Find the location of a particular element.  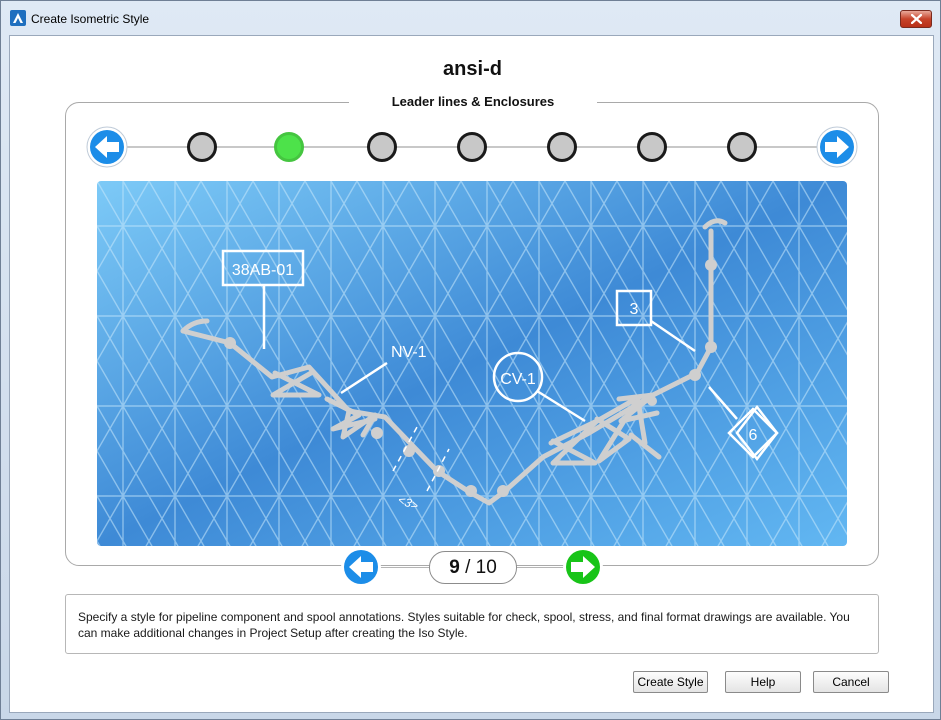

title-bar: Create Isometric Style is located at coordinates (470, 18).